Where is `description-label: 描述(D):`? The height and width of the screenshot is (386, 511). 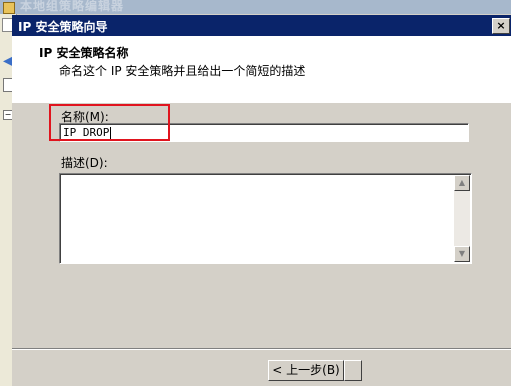 description-label: 描述(D): is located at coordinates (84, 163).